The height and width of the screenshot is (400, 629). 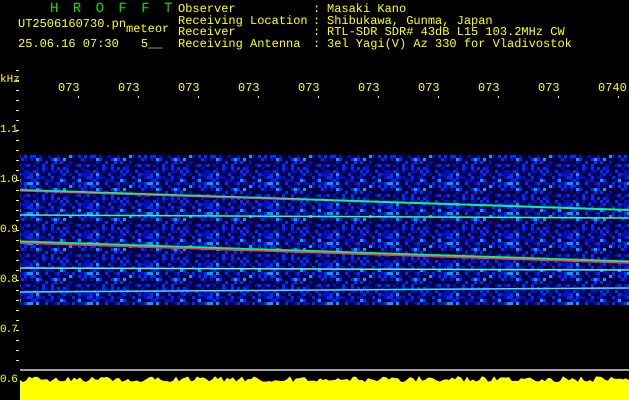 What do you see at coordinates (148, 29) in the screenshot?
I see `file-tag: meteor` at bounding box center [148, 29].